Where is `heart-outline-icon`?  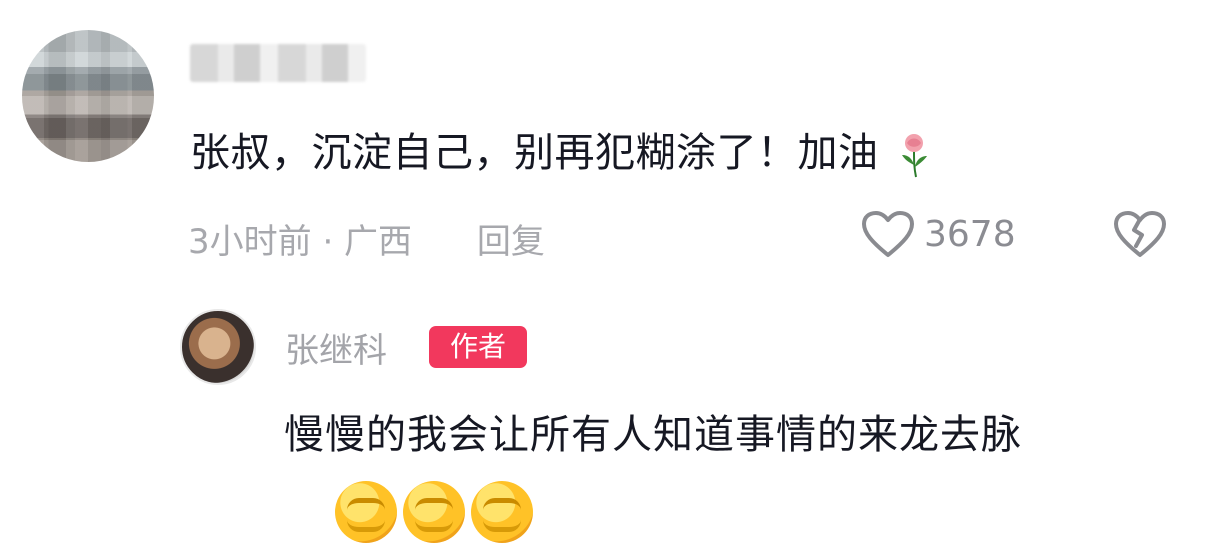
heart-outline-icon is located at coordinates (888, 234).